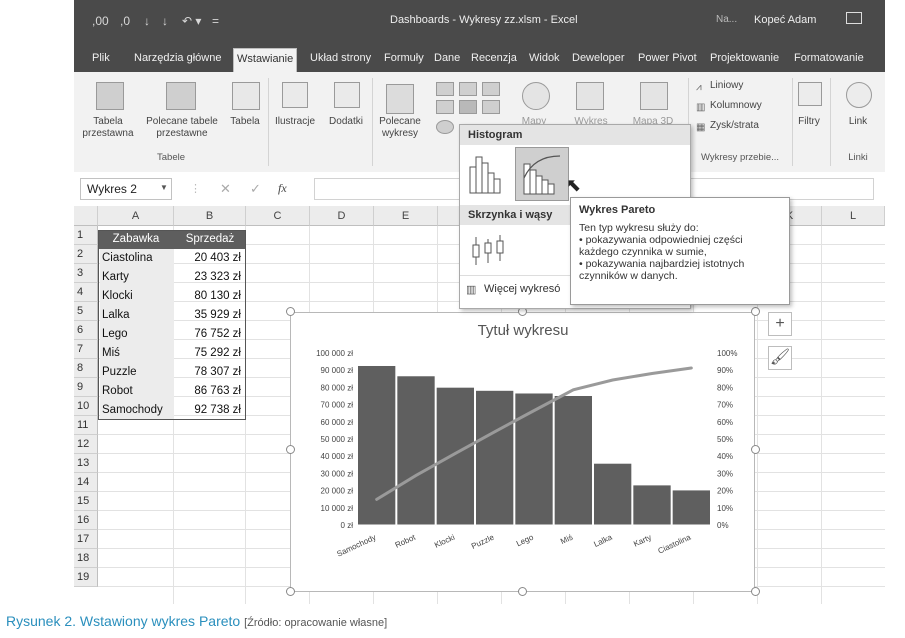 The image size is (905, 638). Describe the element at coordinates (86, 406) in the screenshot. I see `row-header: 10` at that location.